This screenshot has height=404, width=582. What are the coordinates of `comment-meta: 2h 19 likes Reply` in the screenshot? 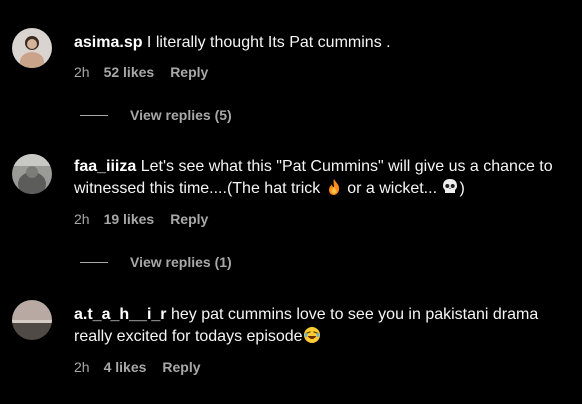 It's located at (149, 219).